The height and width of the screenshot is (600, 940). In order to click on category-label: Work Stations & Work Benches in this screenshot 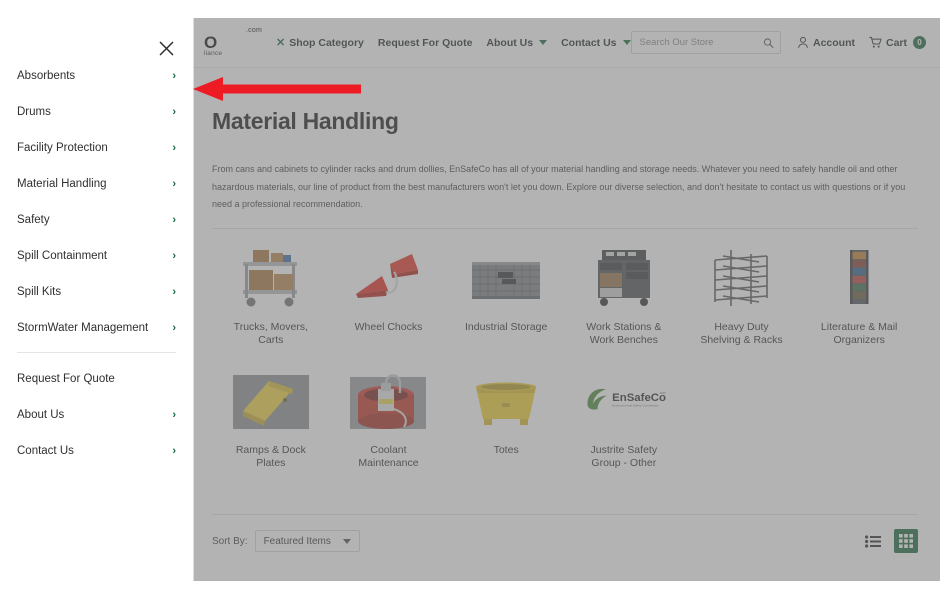, I will do `click(624, 333)`.